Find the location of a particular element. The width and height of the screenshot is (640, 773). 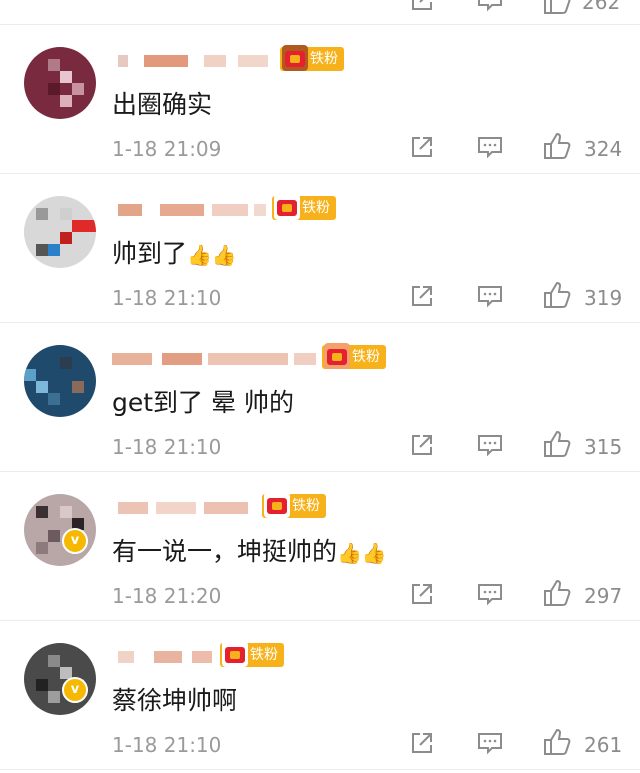

like-count: 315 is located at coordinates (603, 447).